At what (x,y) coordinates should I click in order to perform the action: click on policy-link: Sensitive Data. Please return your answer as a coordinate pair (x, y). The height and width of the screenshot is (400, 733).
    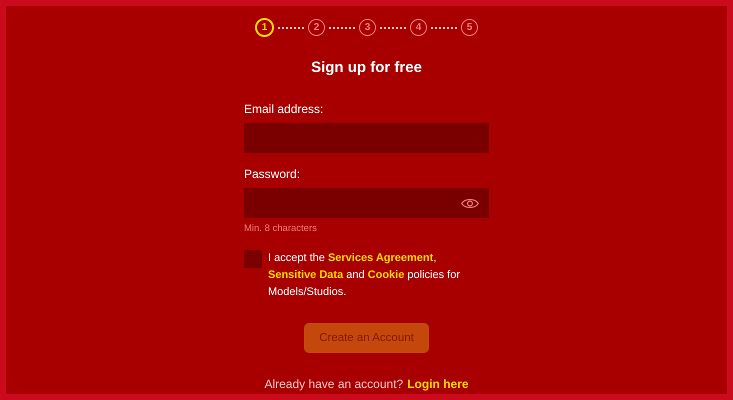
    Looking at the image, I should click on (306, 275).